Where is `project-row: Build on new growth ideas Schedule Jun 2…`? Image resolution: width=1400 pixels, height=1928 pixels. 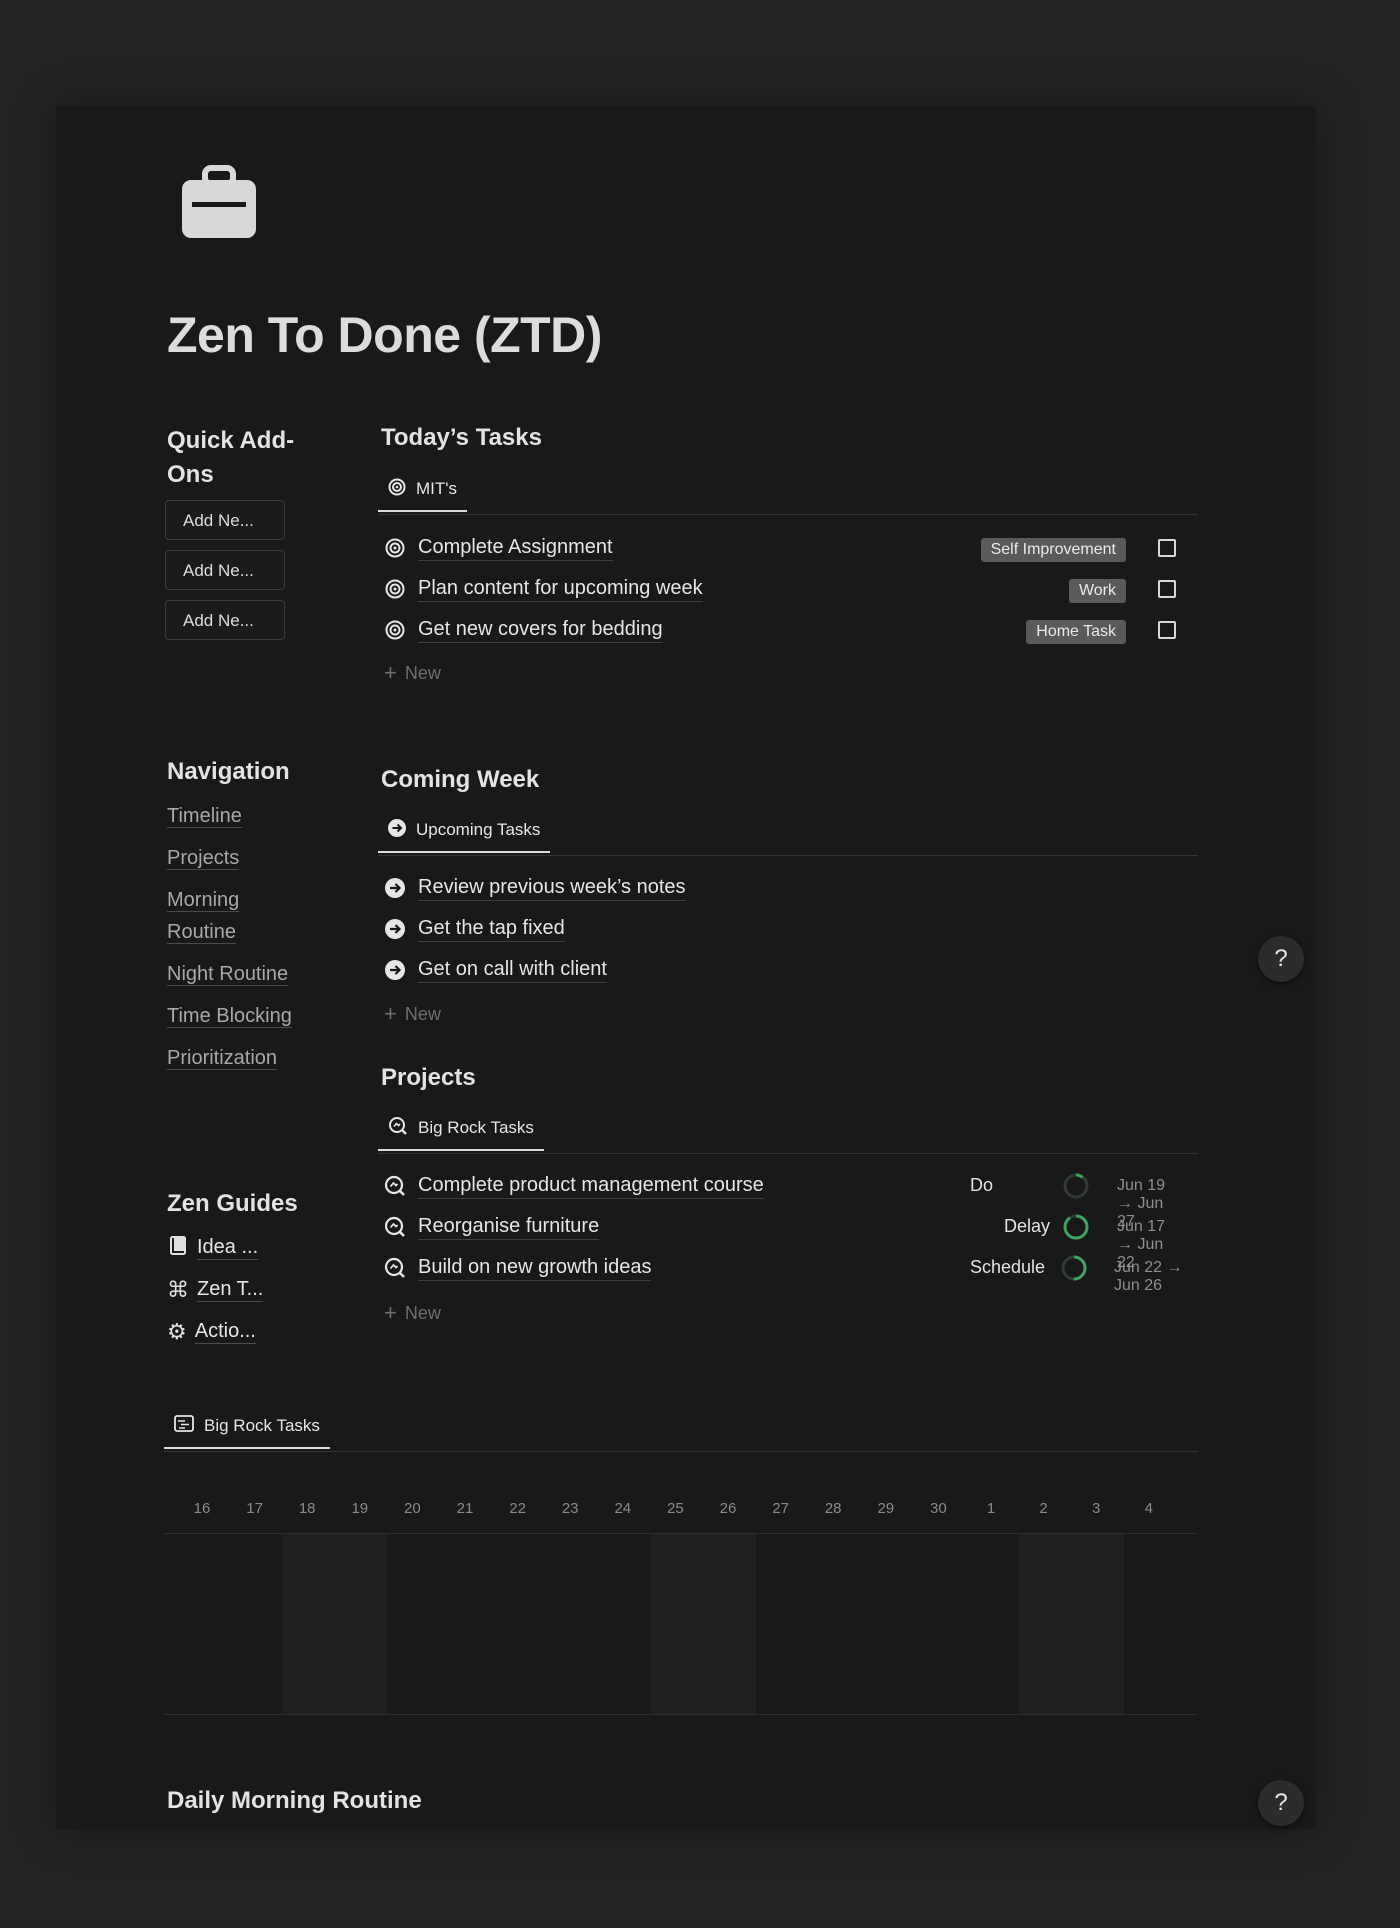
project-row: Build on new growth ideas Schedule Jun 2… is located at coordinates (784, 1272).